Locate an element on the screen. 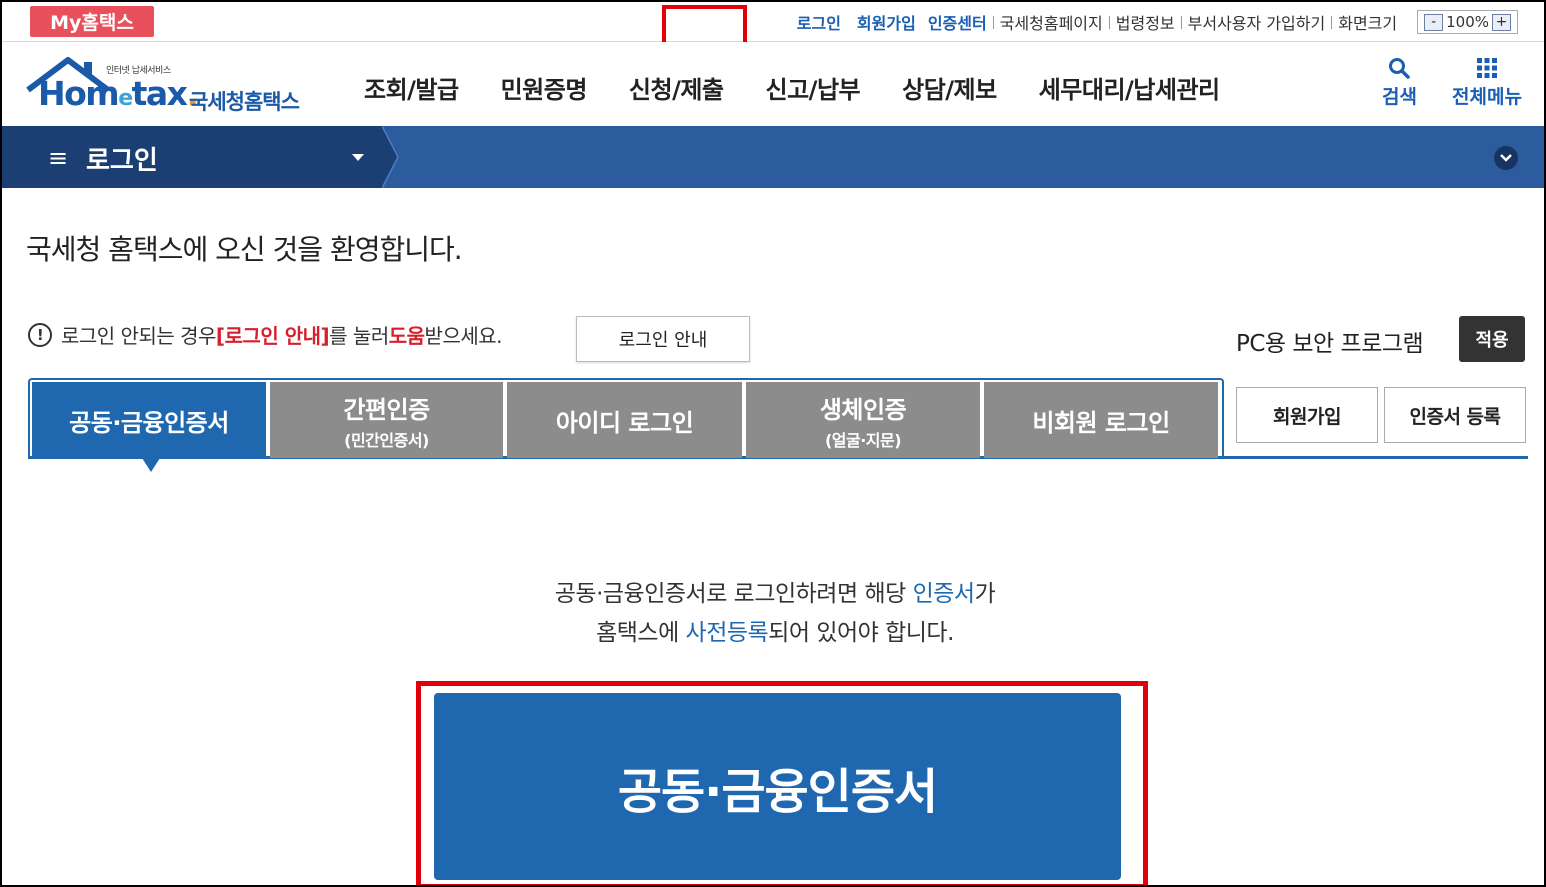 The image size is (1546, 887). gnb-item-agent: 세무대리/납세관리 is located at coordinates (1129, 87).